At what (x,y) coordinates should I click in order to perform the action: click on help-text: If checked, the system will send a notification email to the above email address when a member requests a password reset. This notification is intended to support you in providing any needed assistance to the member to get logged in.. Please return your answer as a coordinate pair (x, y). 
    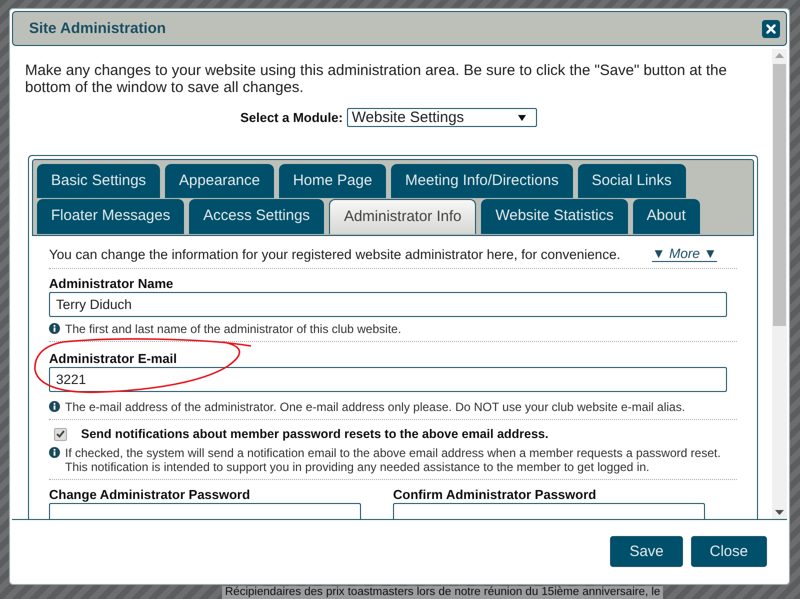
    Looking at the image, I should click on (393, 460).